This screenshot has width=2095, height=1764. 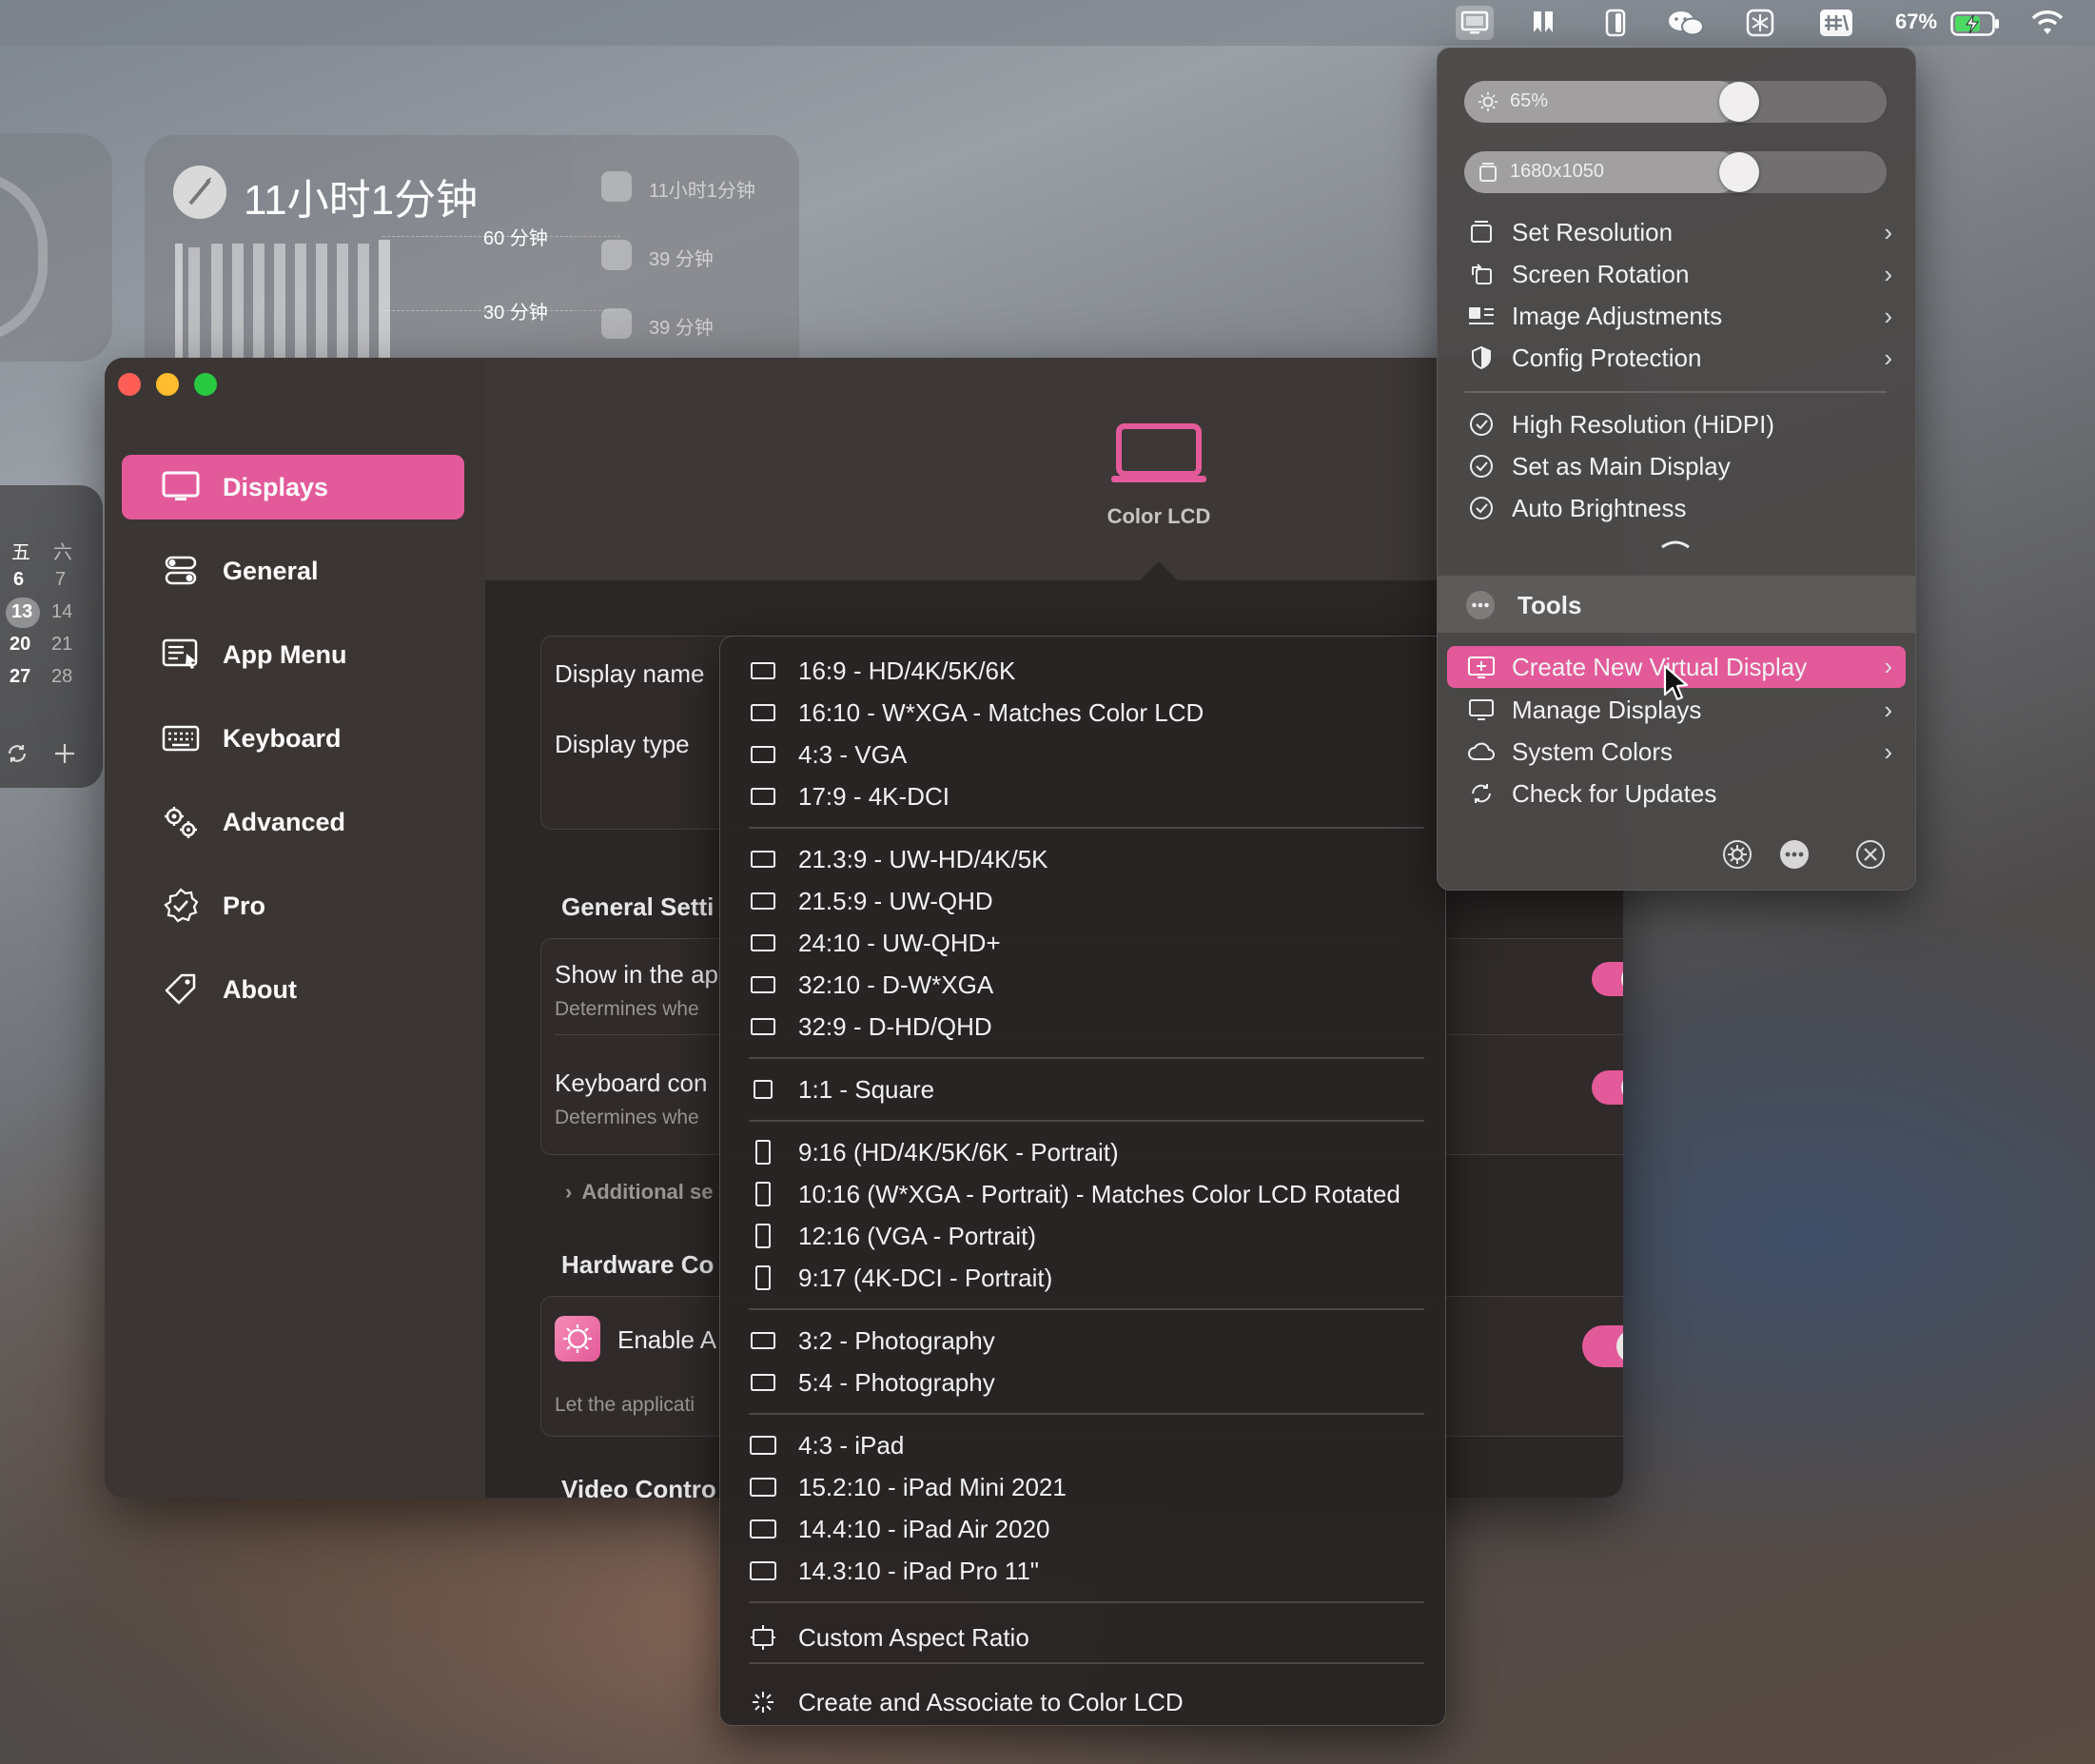 I want to click on sidebar-item-pro: Pro, so click(x=293, y=905).